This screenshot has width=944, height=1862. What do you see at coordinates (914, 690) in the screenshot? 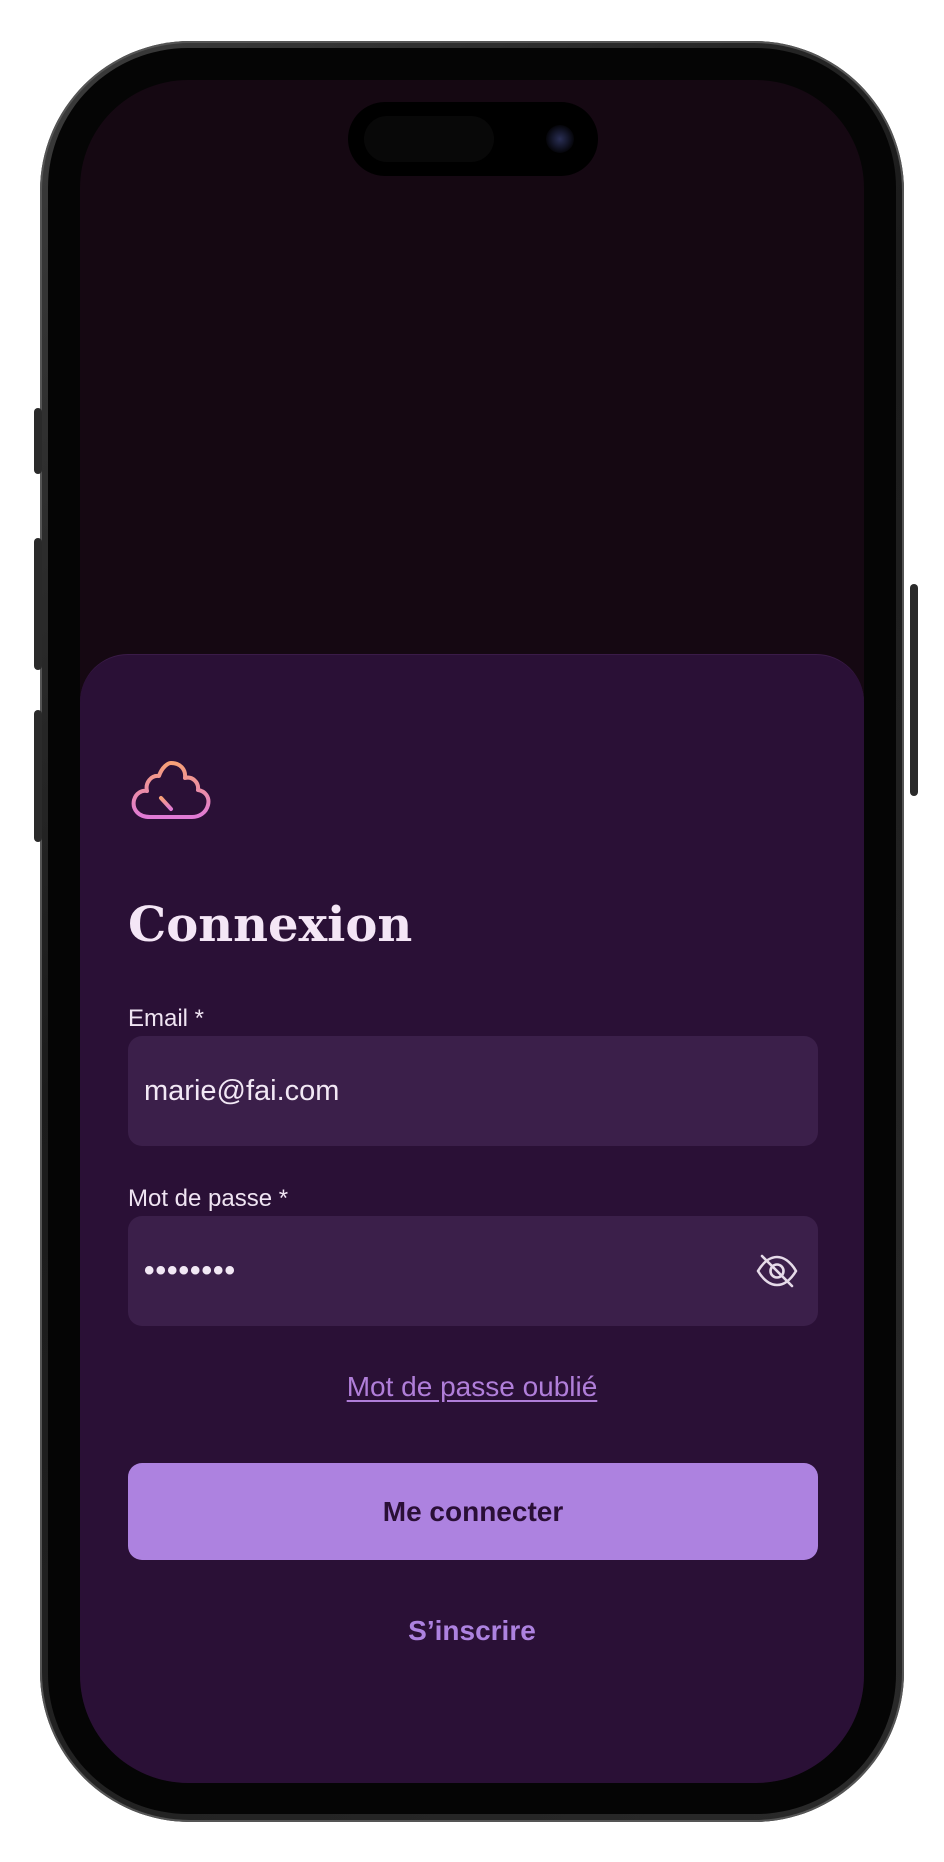
I see `power-button` at bounding box center [914, 690].